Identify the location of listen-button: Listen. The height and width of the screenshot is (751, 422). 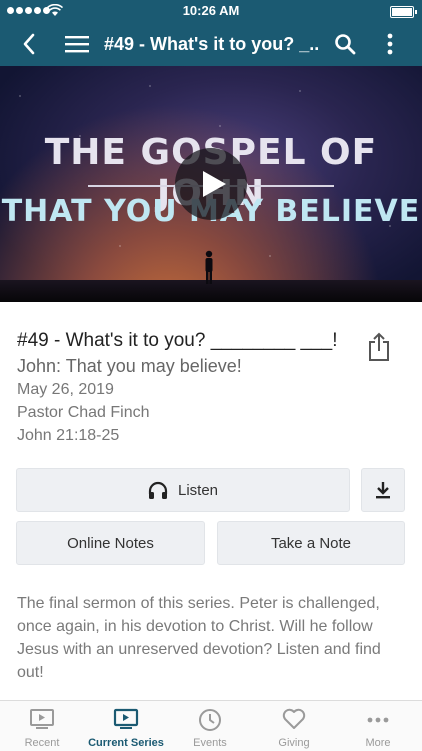
(183, 490).